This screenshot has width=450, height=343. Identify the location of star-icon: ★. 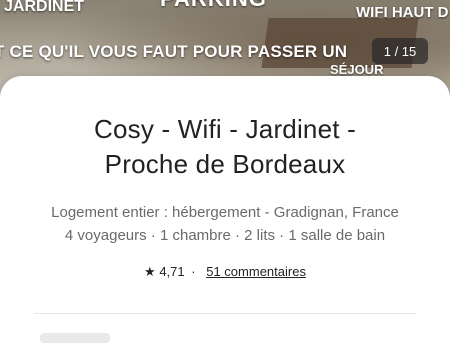
(150, 271).